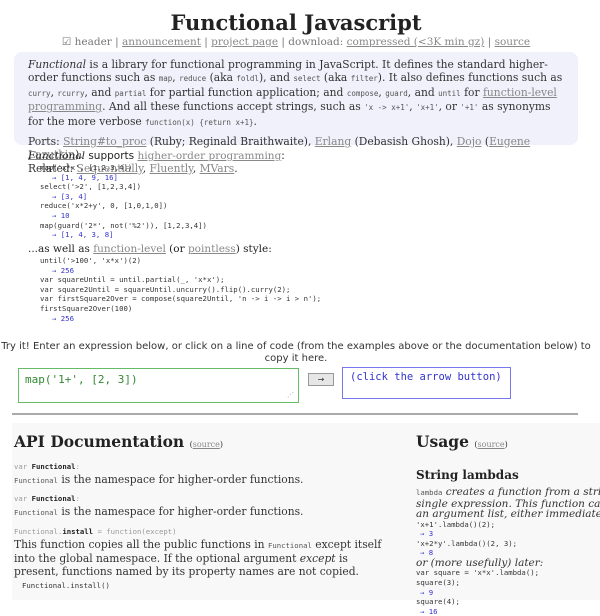 Image resolution: width=600 pixels, height=616 pixels. What do you see at coordinates (469, 141) in the screenshot?
I see `inline-link: Dojo` at bounding box center [469, 141].